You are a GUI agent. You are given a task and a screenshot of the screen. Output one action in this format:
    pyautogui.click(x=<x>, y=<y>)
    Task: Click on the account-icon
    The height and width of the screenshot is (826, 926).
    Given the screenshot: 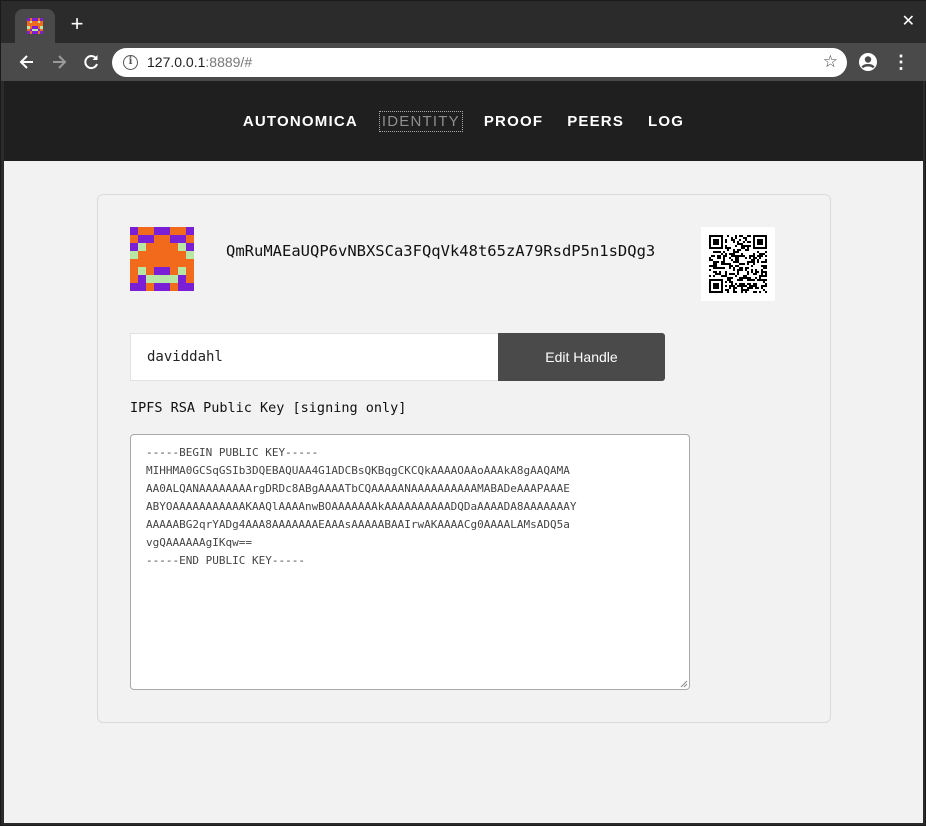 What is the action you would take?
    pyautogui.click(x=868, y=62)
    